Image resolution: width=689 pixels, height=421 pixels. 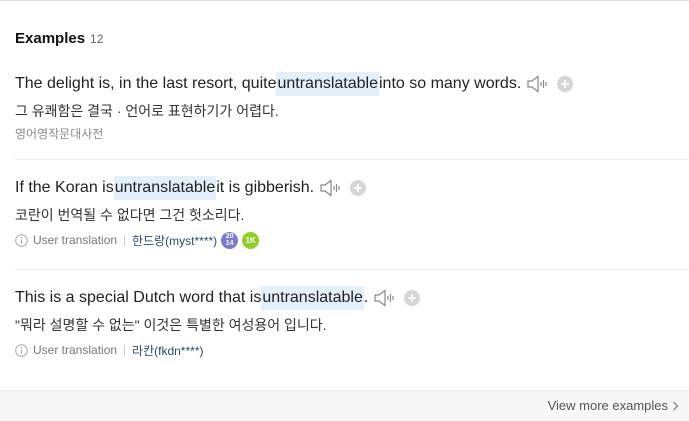 I want to click on badge-year-top: 20, so click(x=229, y=236).